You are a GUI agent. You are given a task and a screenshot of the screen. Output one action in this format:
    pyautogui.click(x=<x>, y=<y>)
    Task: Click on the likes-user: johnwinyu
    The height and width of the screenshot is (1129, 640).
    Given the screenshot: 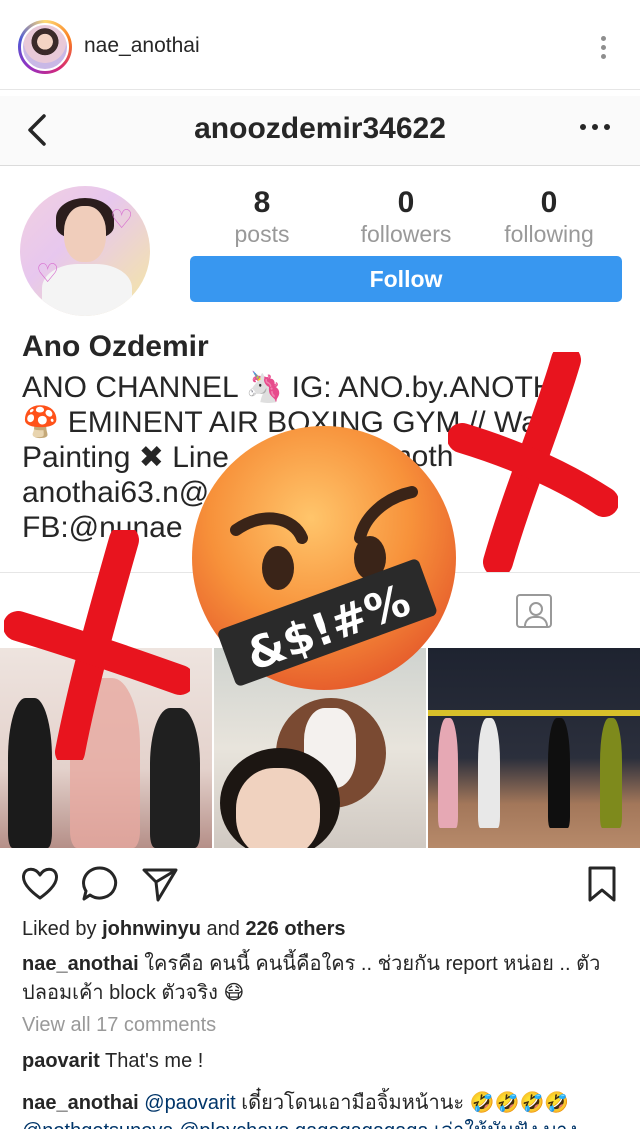 What is the action you would take?
    pyautogui.click(x=151, y=929)
    